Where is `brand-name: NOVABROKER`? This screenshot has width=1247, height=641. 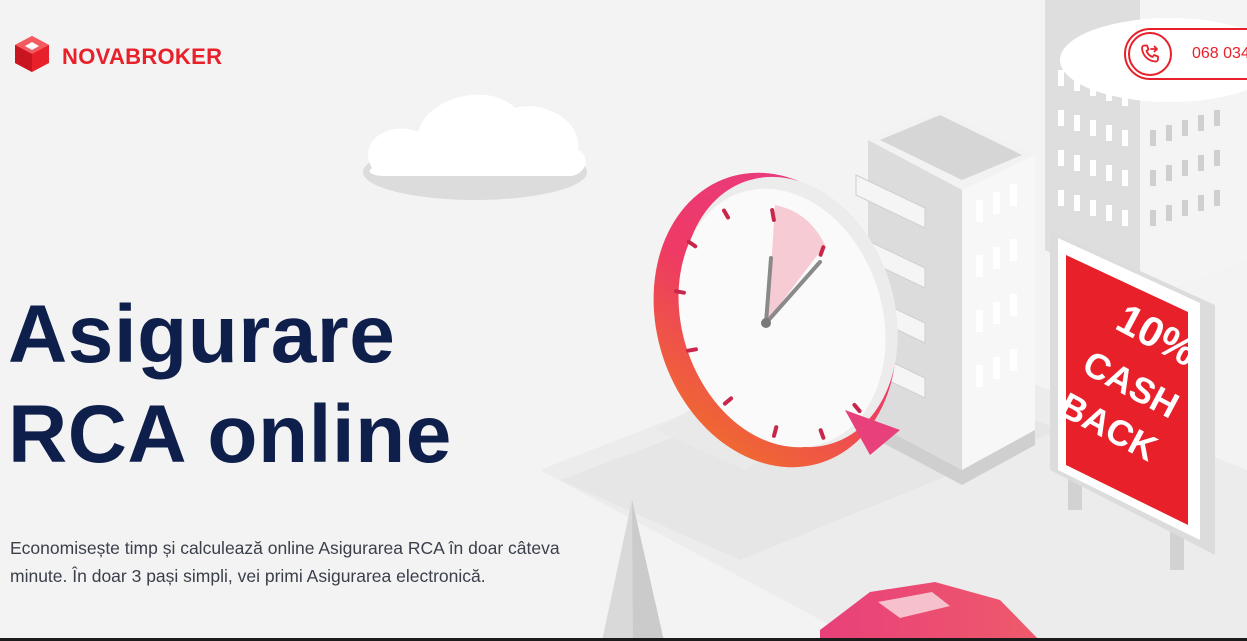 brand-name: NOVABROKER is located at coordinates (142, 56).